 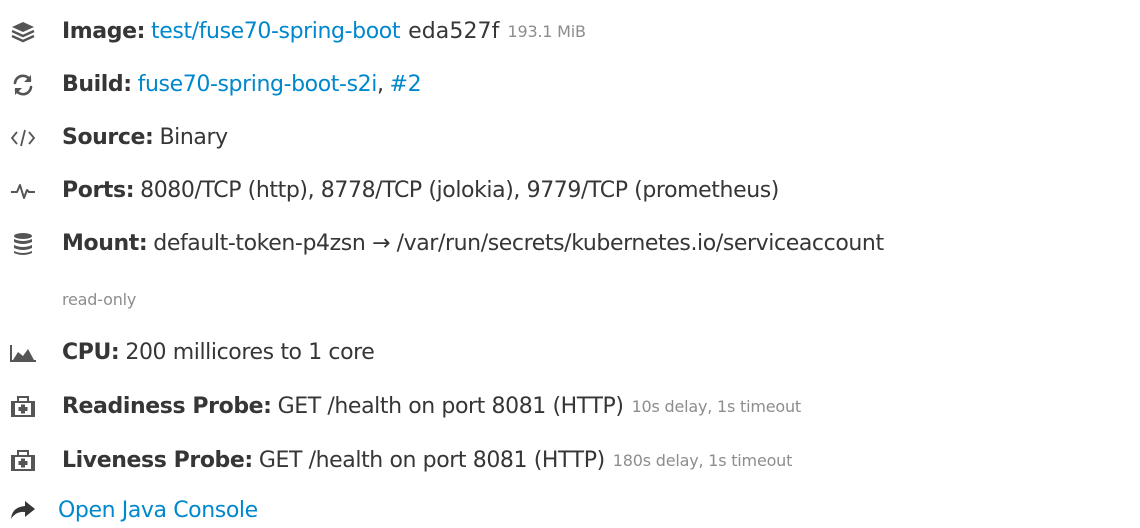 What do you see at coordinates (91, 352) in the screenshot?
I see `cpu-label: CPU:` at bounding box center [91, 352].